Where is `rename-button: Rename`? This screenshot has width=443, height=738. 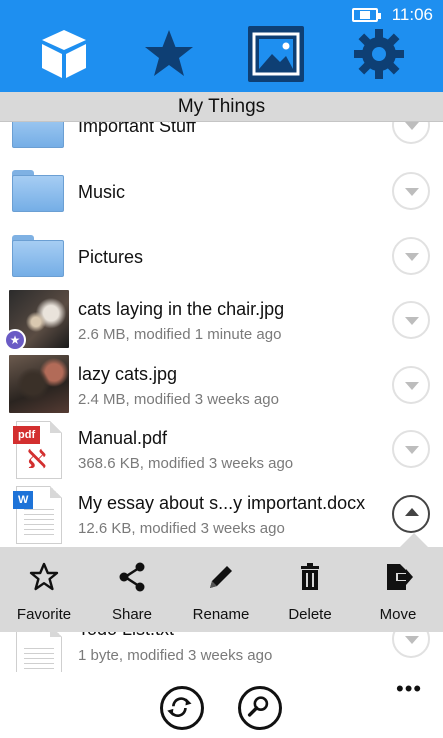 rename-button: Rename is located at coordinates (221, 594).